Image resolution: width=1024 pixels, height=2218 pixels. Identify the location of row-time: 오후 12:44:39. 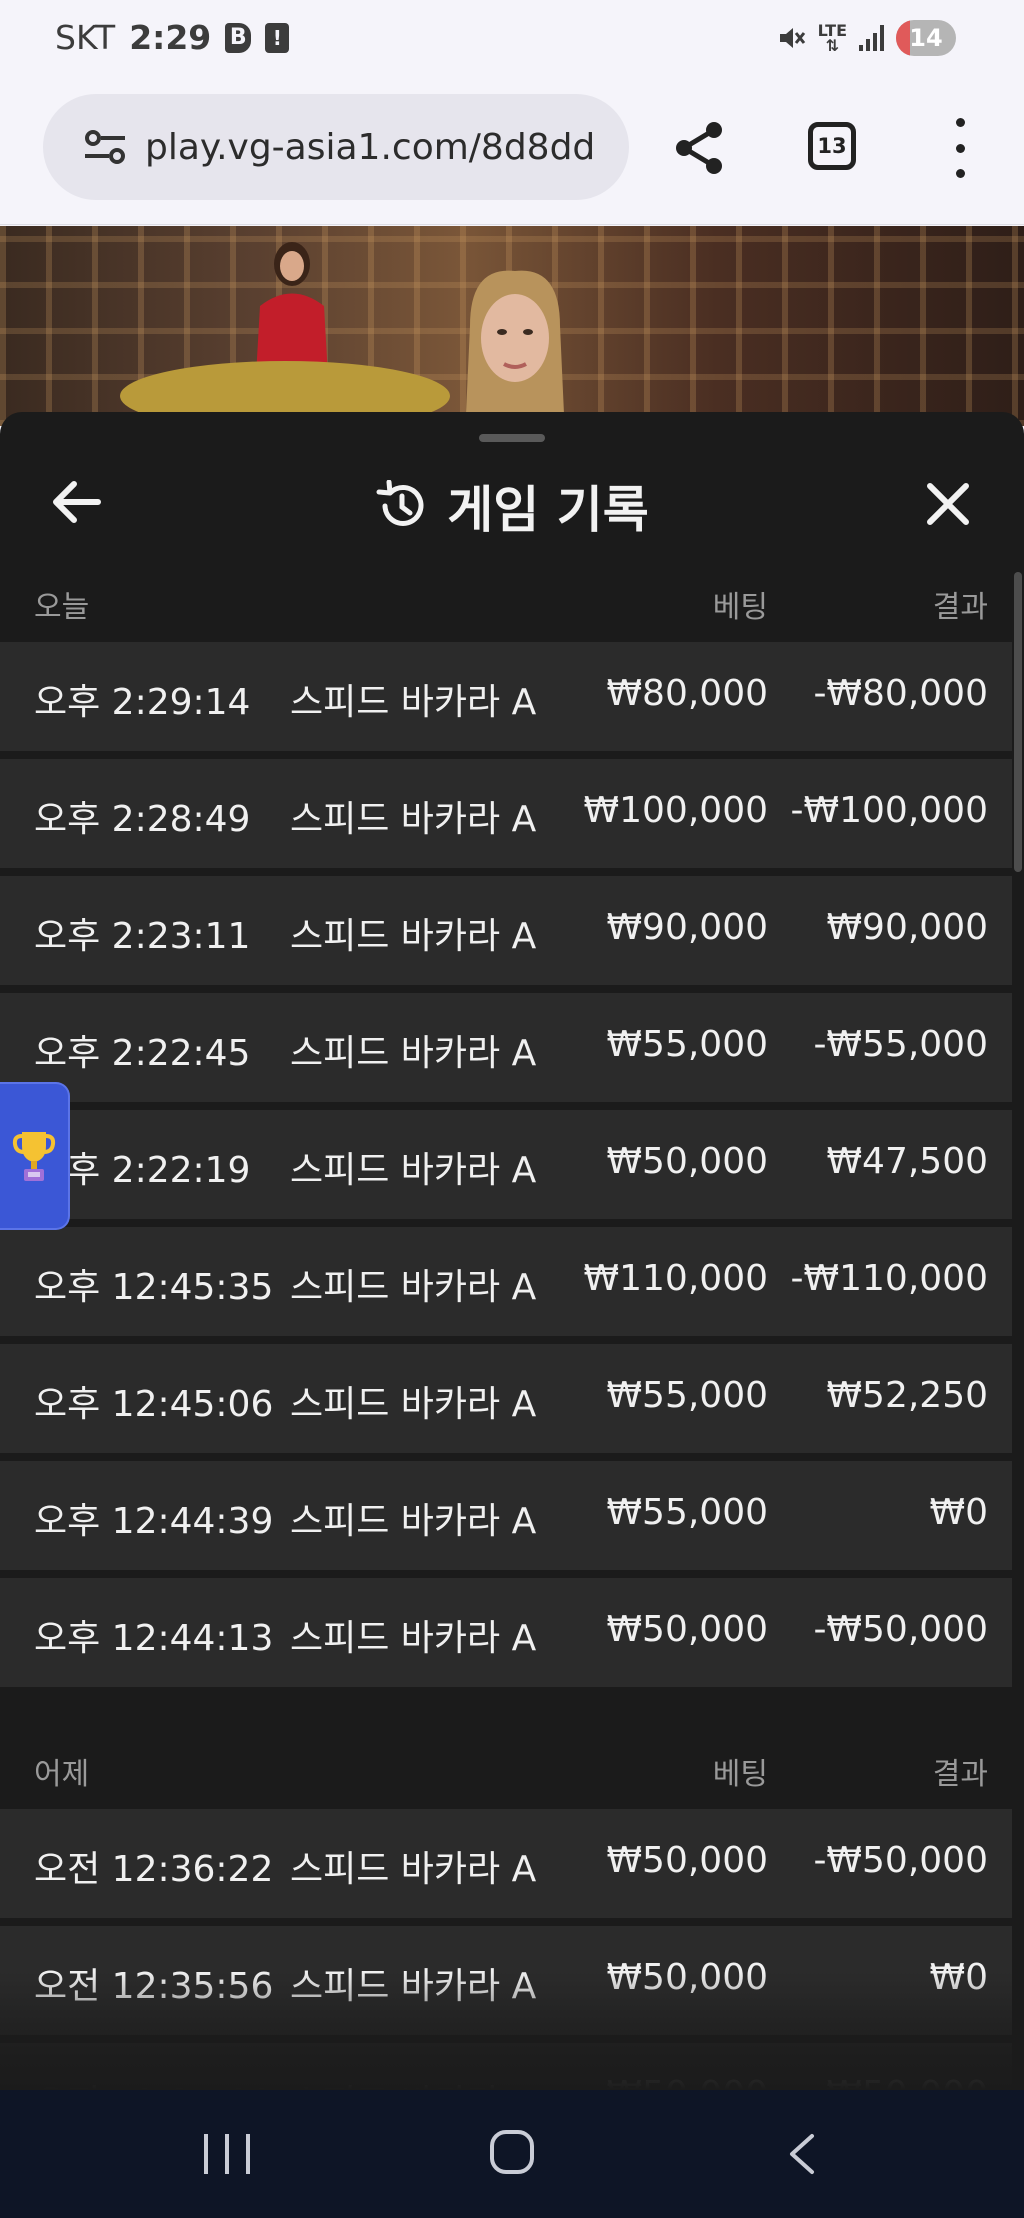
(154, 1521).